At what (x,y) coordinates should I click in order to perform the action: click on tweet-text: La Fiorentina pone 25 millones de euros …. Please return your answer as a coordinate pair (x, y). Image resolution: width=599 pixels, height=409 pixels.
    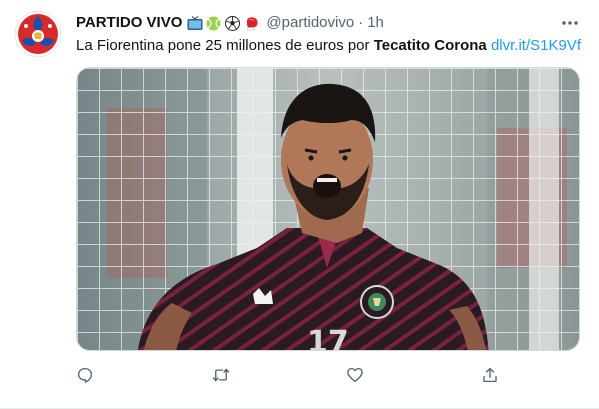
    Looking at the image, I should click on (330, 46).